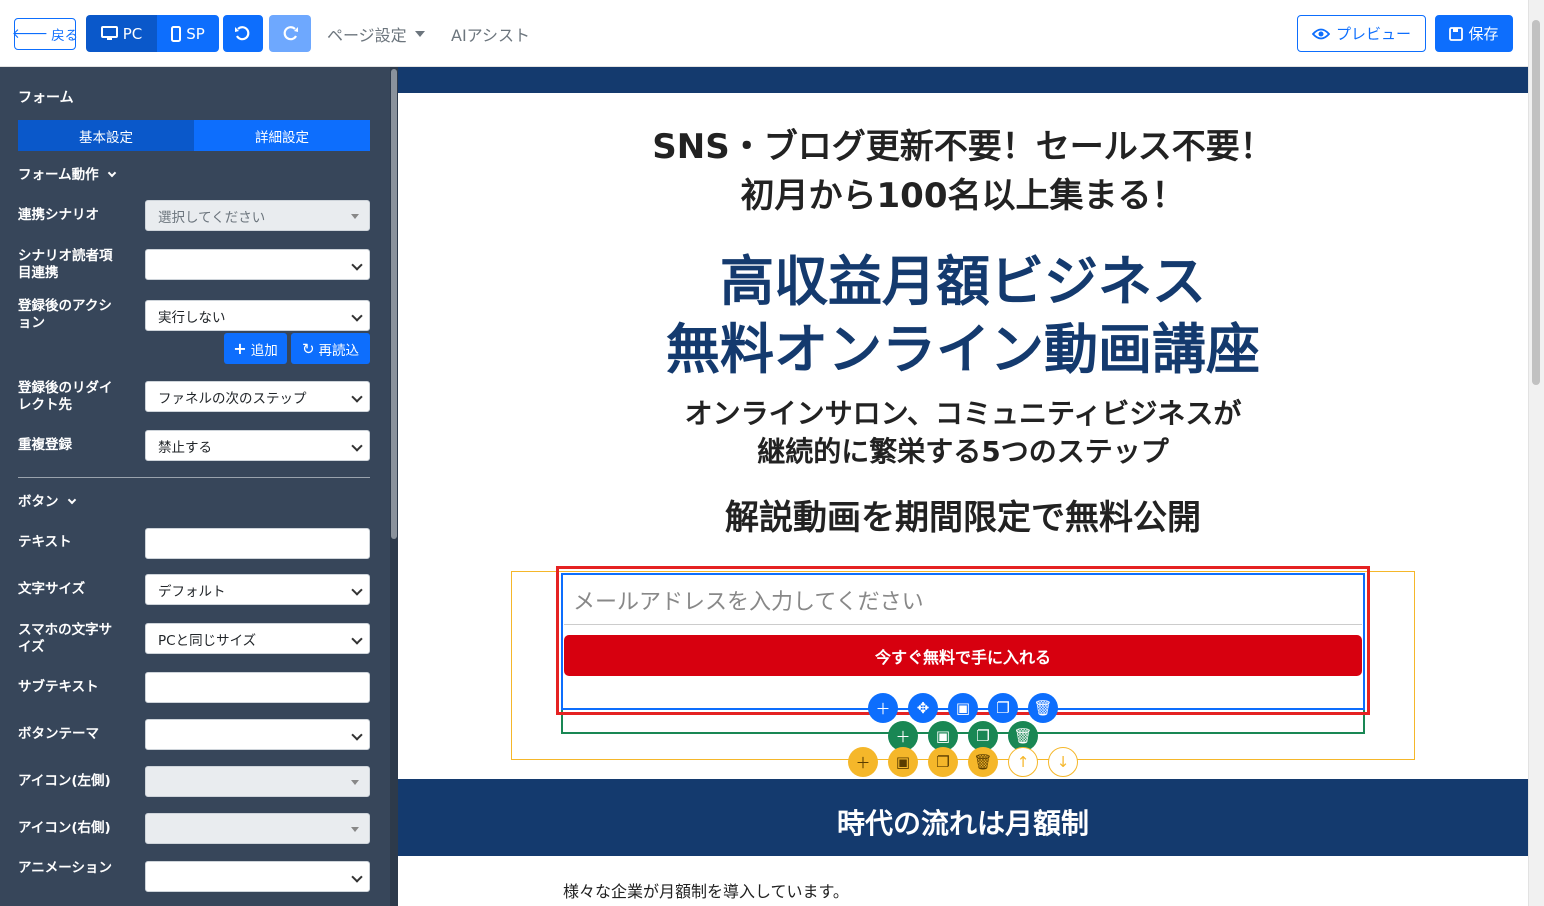  I want to click on redo-button, so click(290, 33).